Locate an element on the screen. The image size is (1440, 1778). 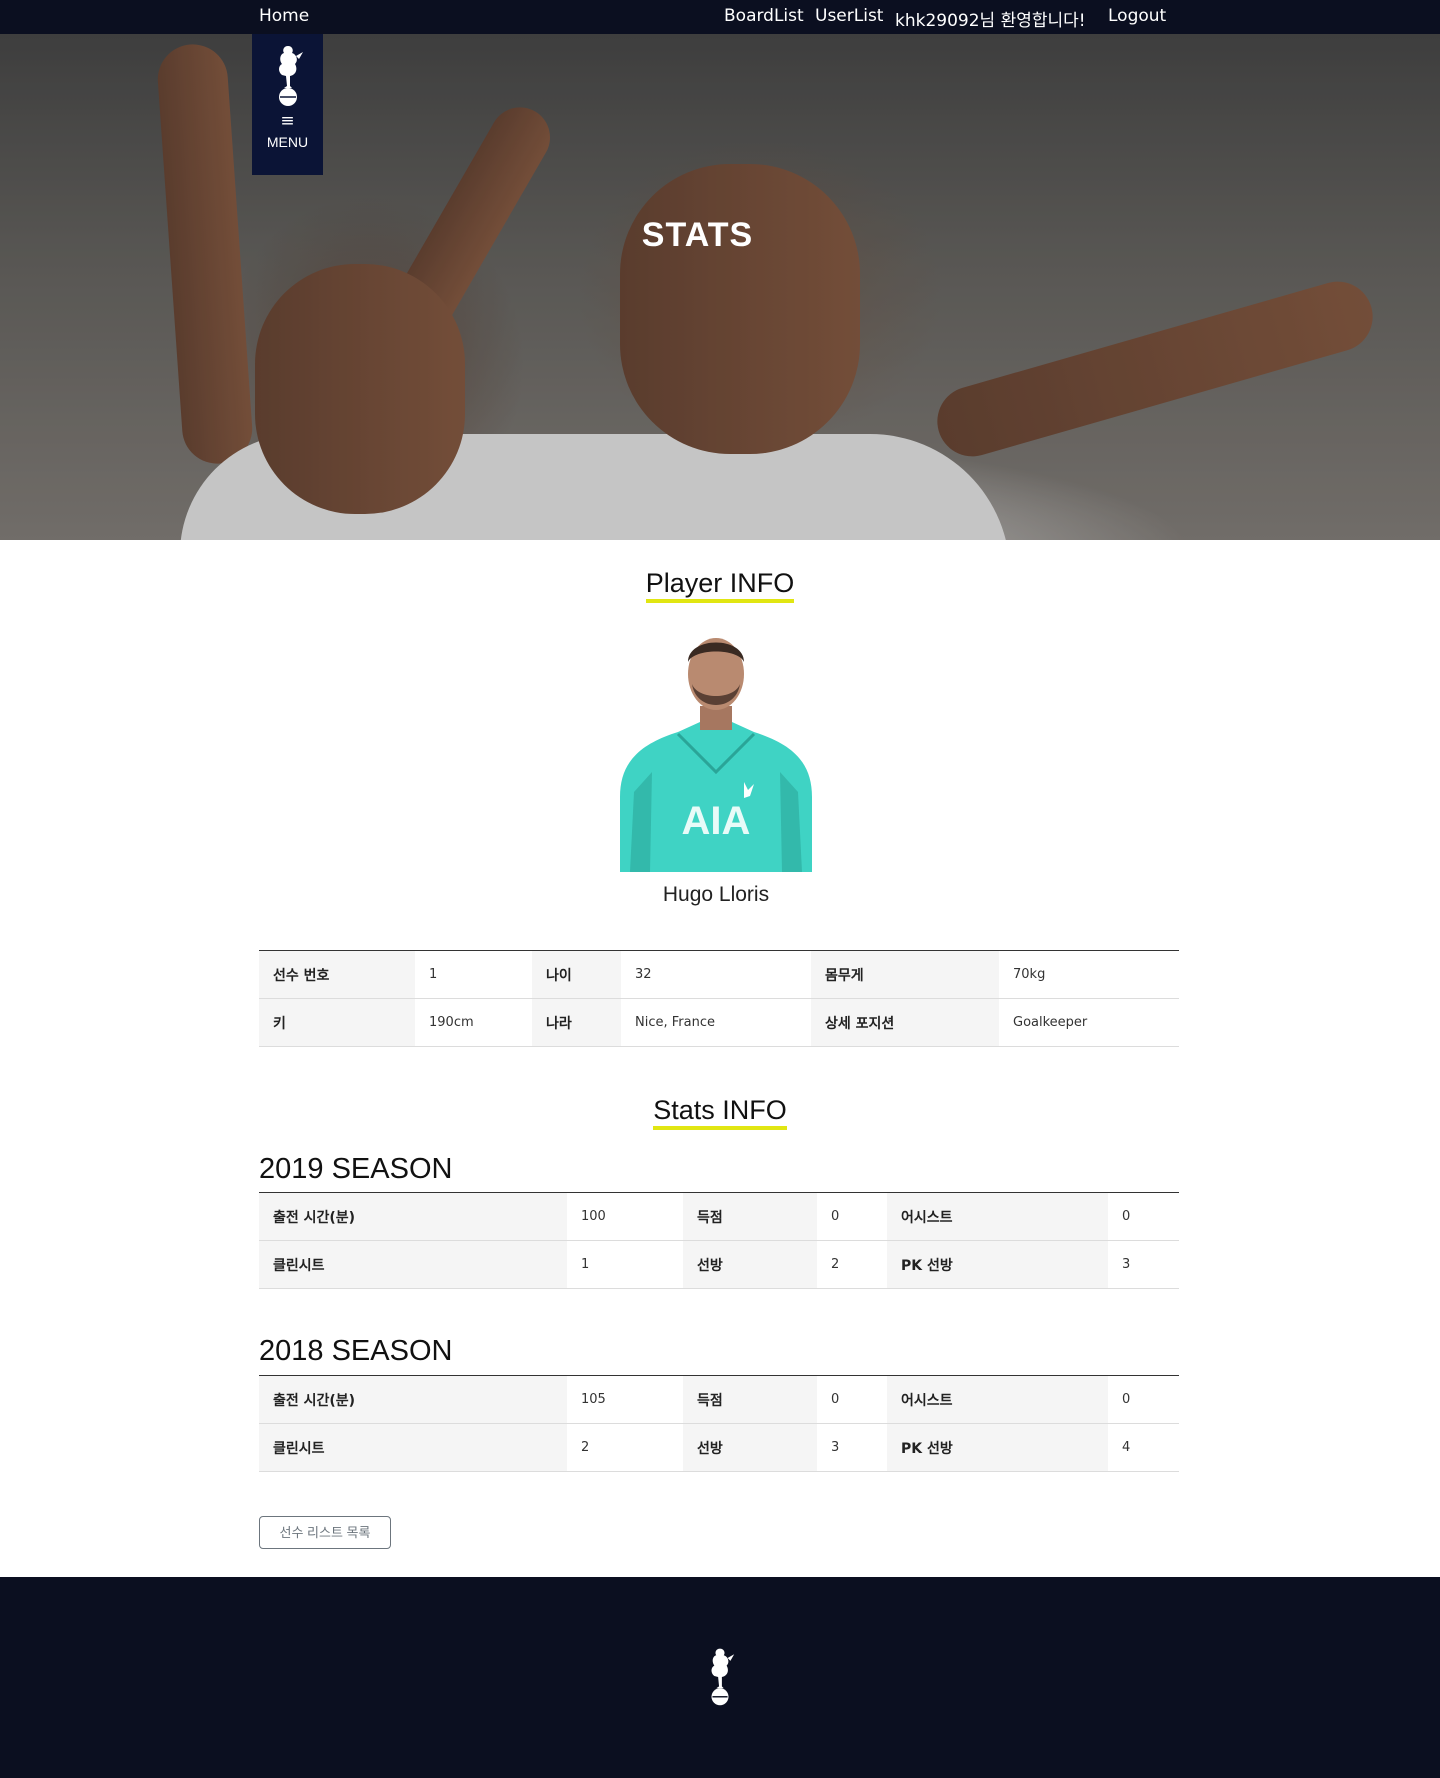
table-value-cell: 4 is located at coordinates (1143, 1447).